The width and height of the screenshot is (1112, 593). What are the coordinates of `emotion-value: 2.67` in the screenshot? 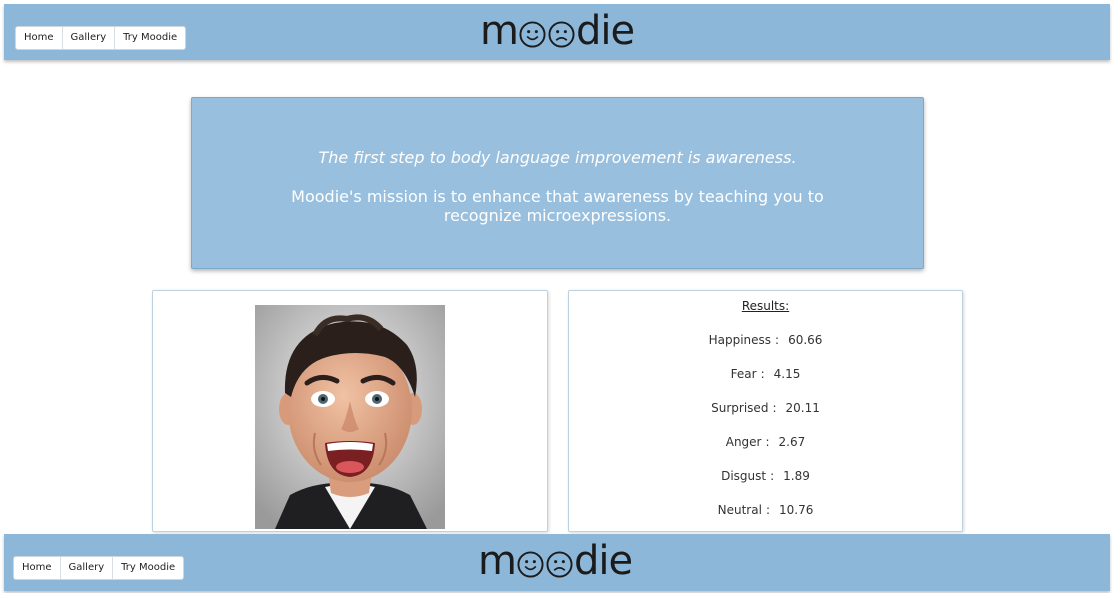 It's located at (792, 442).